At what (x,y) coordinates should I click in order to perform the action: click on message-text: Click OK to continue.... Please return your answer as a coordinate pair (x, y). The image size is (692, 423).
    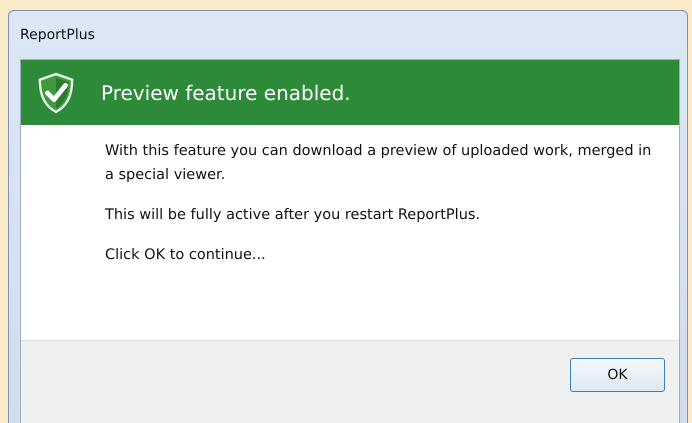
    Looking at the image, I should click on (186, 255).